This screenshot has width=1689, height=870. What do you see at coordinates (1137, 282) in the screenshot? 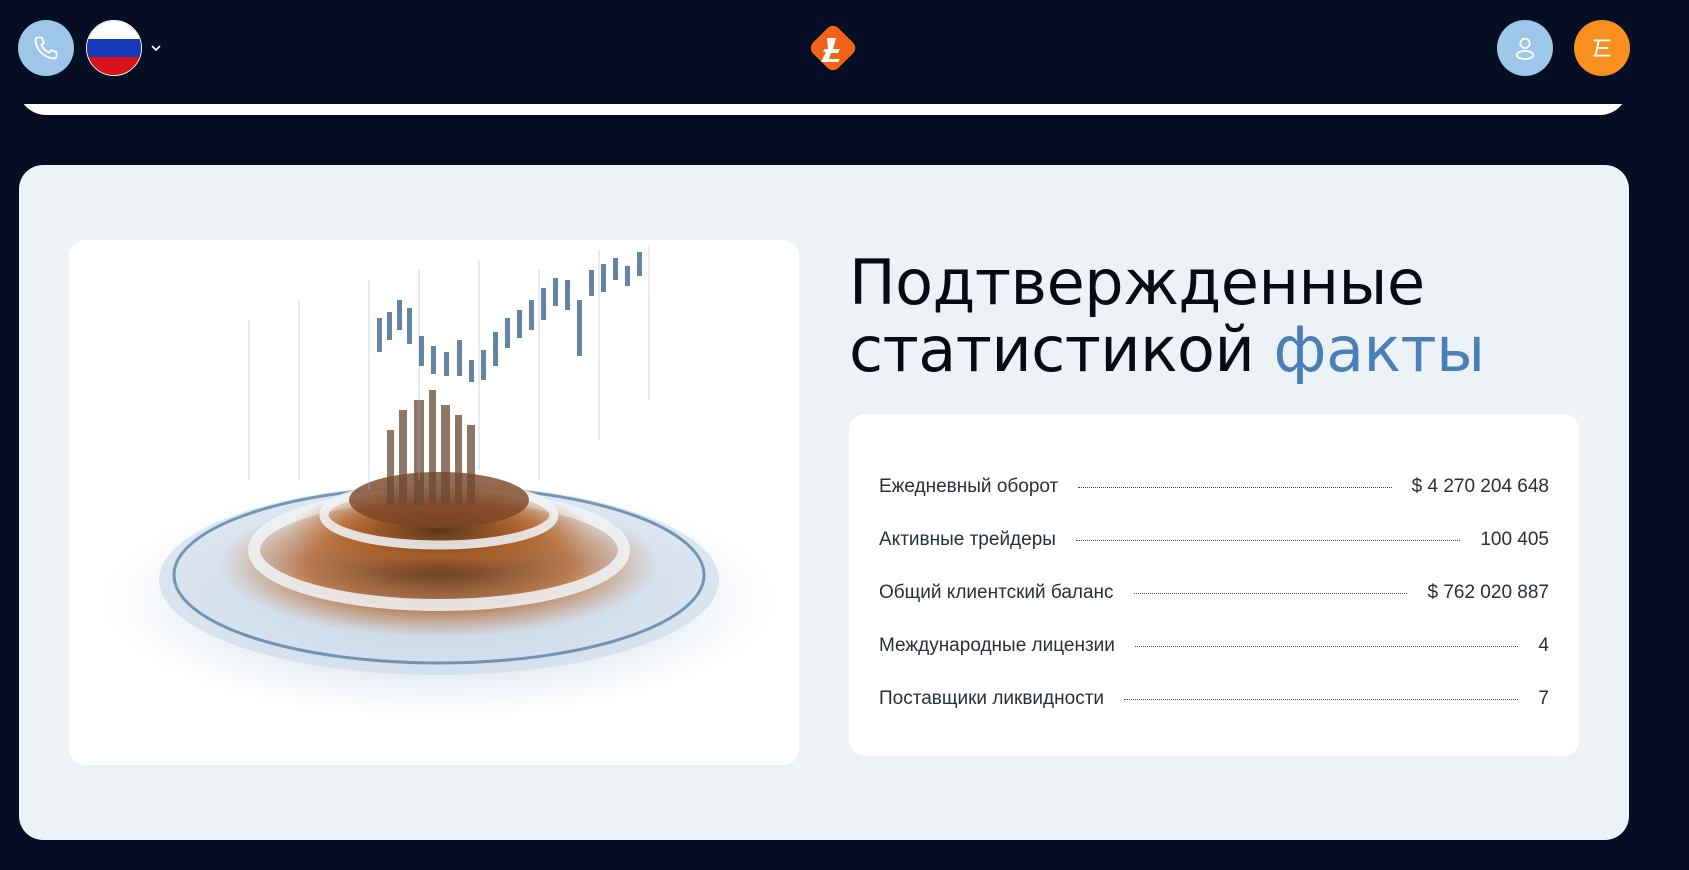
I see `heading-line-1: Подтвержденные` at bounding box center [1137, 282].